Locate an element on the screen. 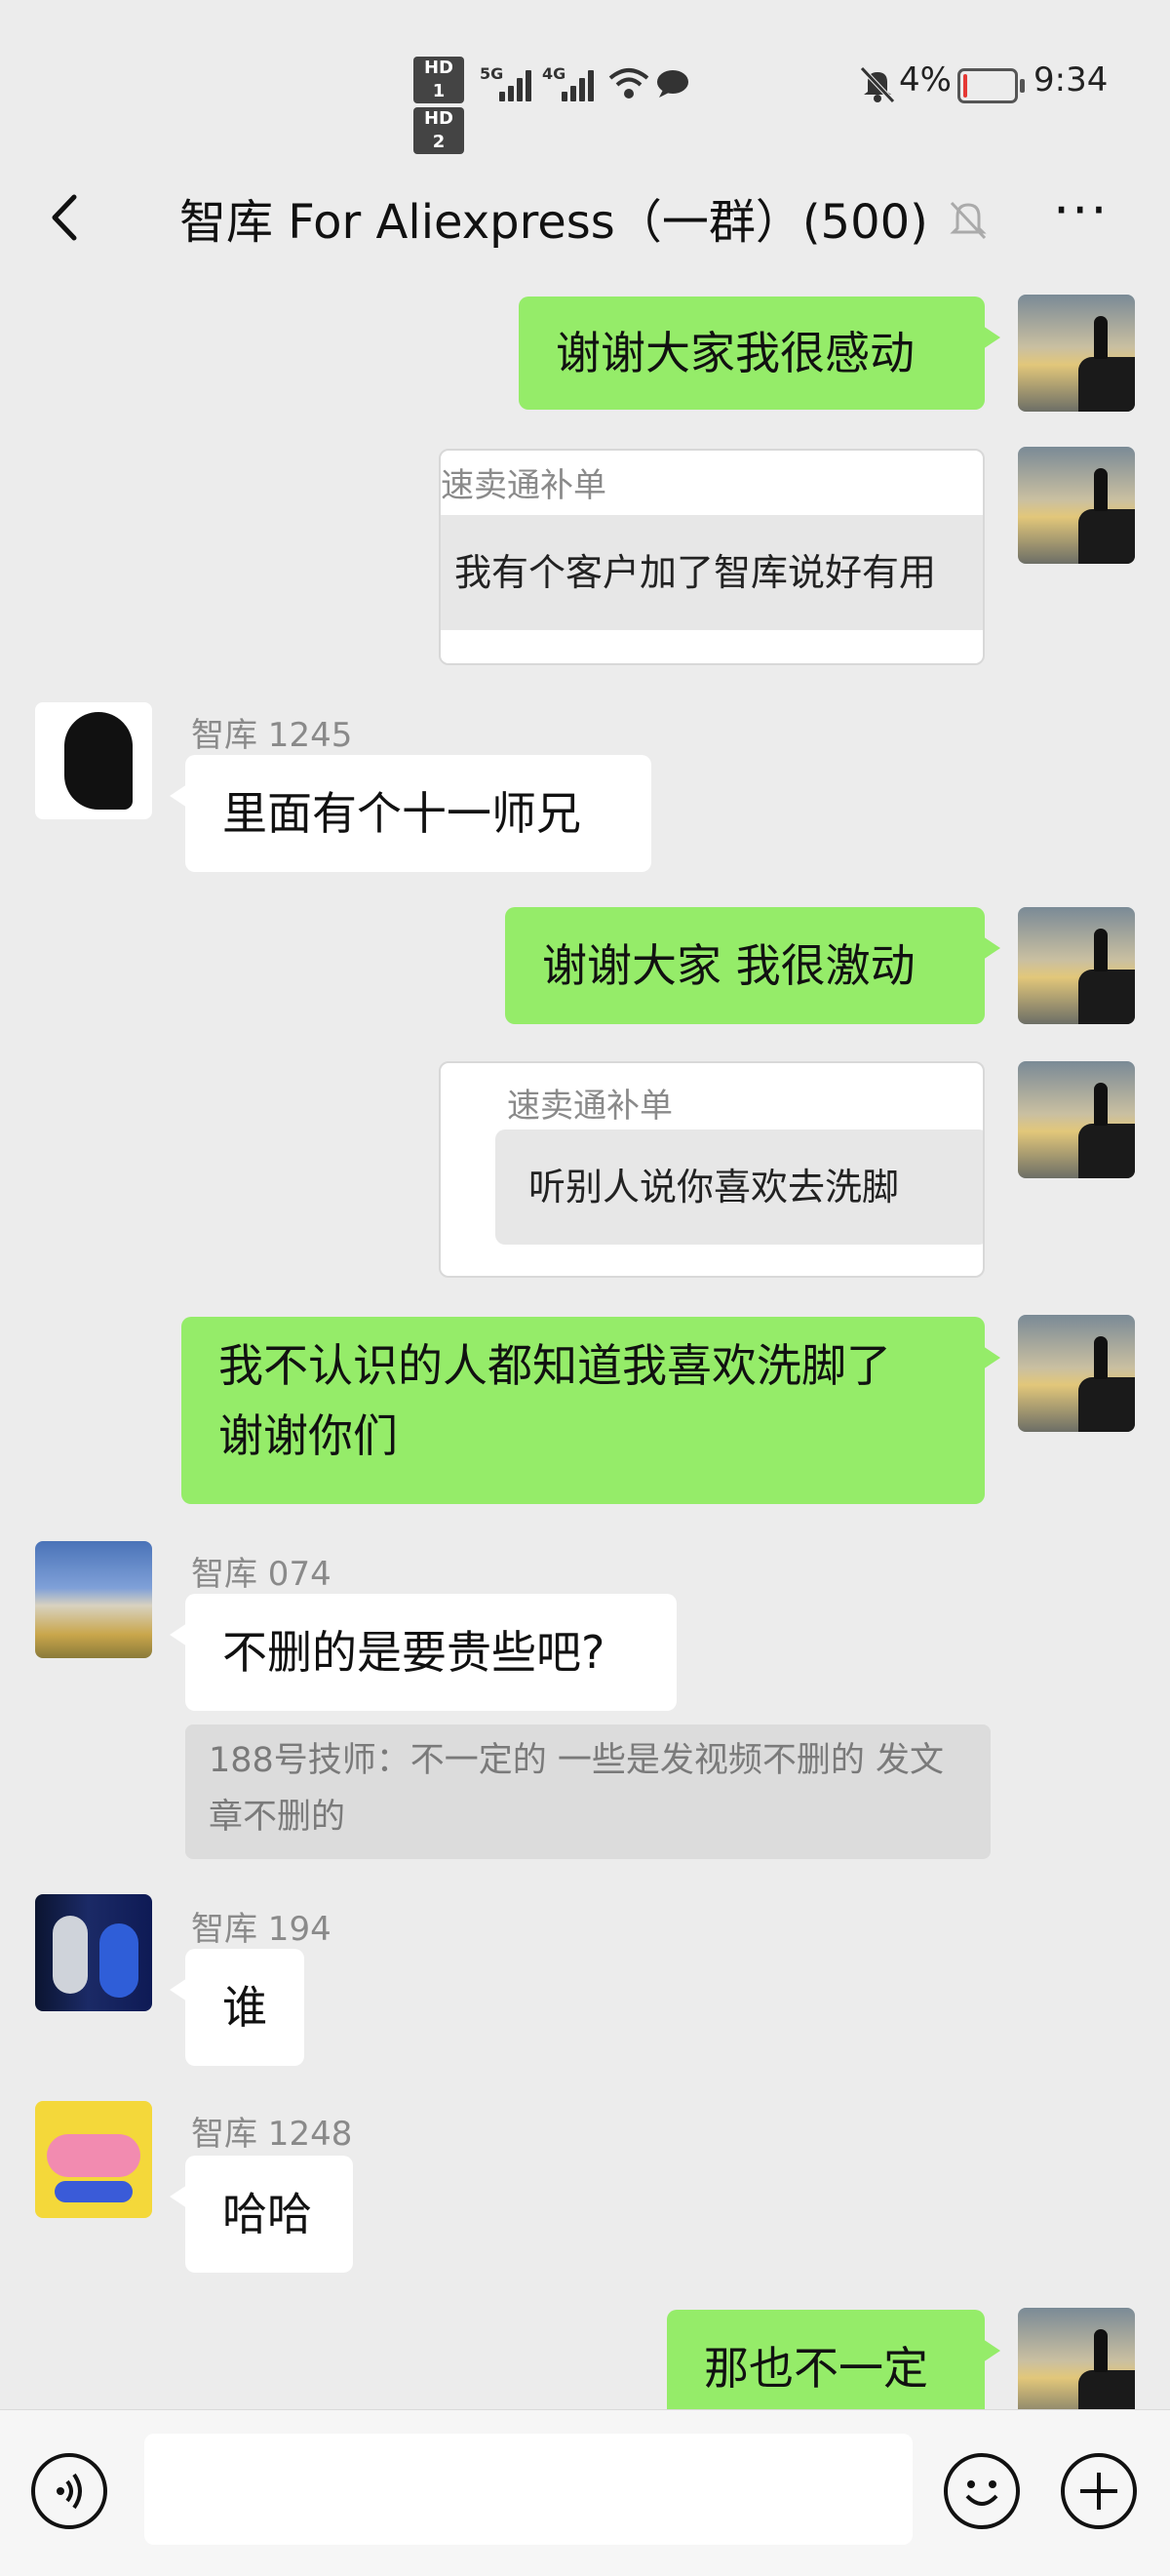 The height and width of the screenshot is (2576, 1170). message-bubble-other: 不删的是要贵些吧? is located at coordinates (423, 1652).